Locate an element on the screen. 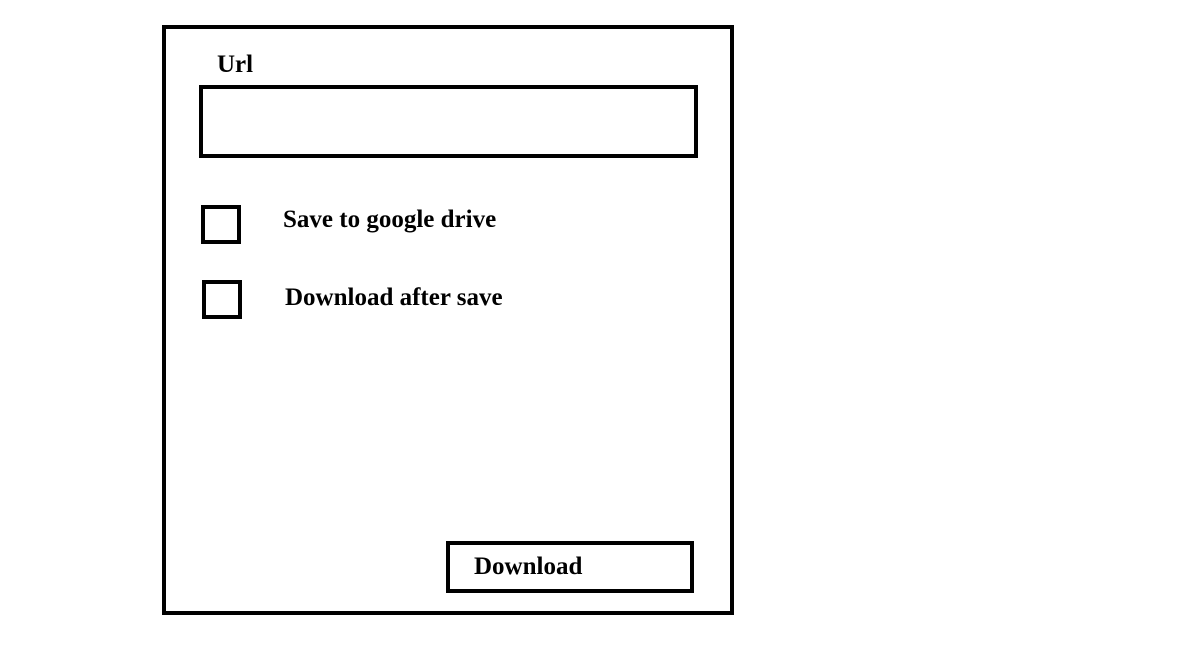  save-to-google-drive-label: Save to google drive is located at coordinates (390, 219).